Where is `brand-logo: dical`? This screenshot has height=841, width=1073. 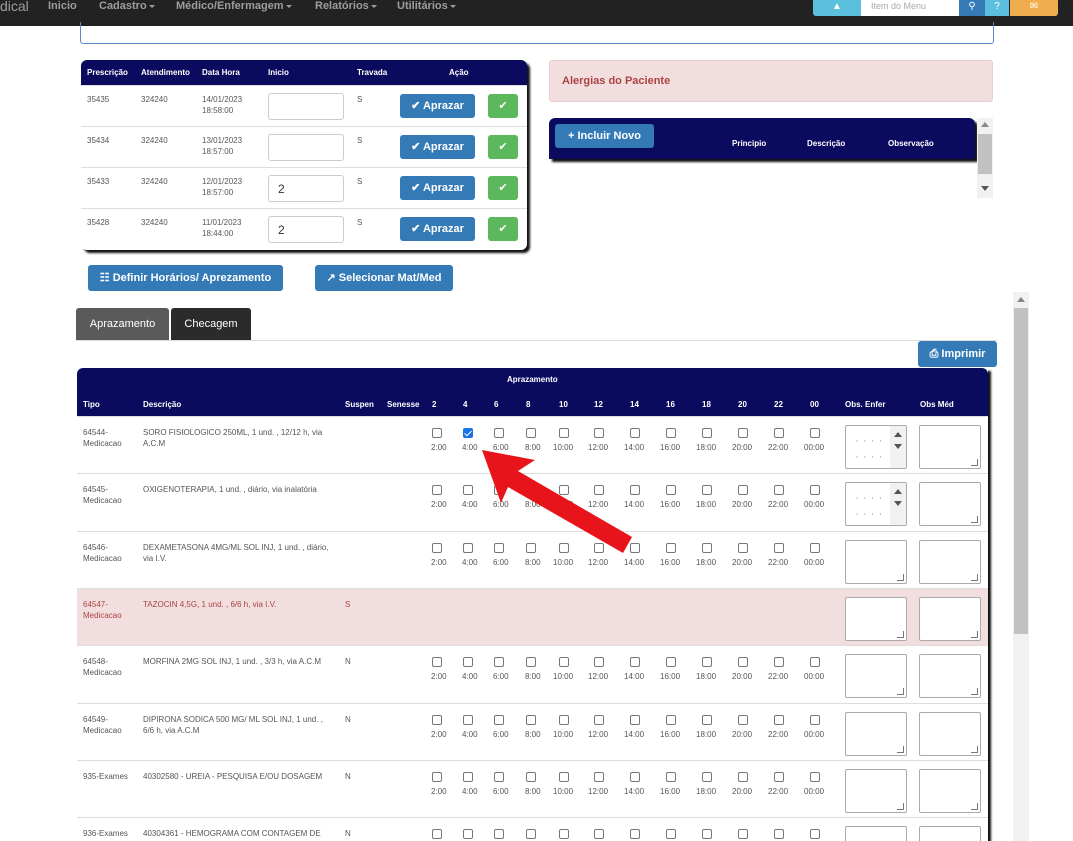 brand-logo: dical is located at coordinates (14, 13).